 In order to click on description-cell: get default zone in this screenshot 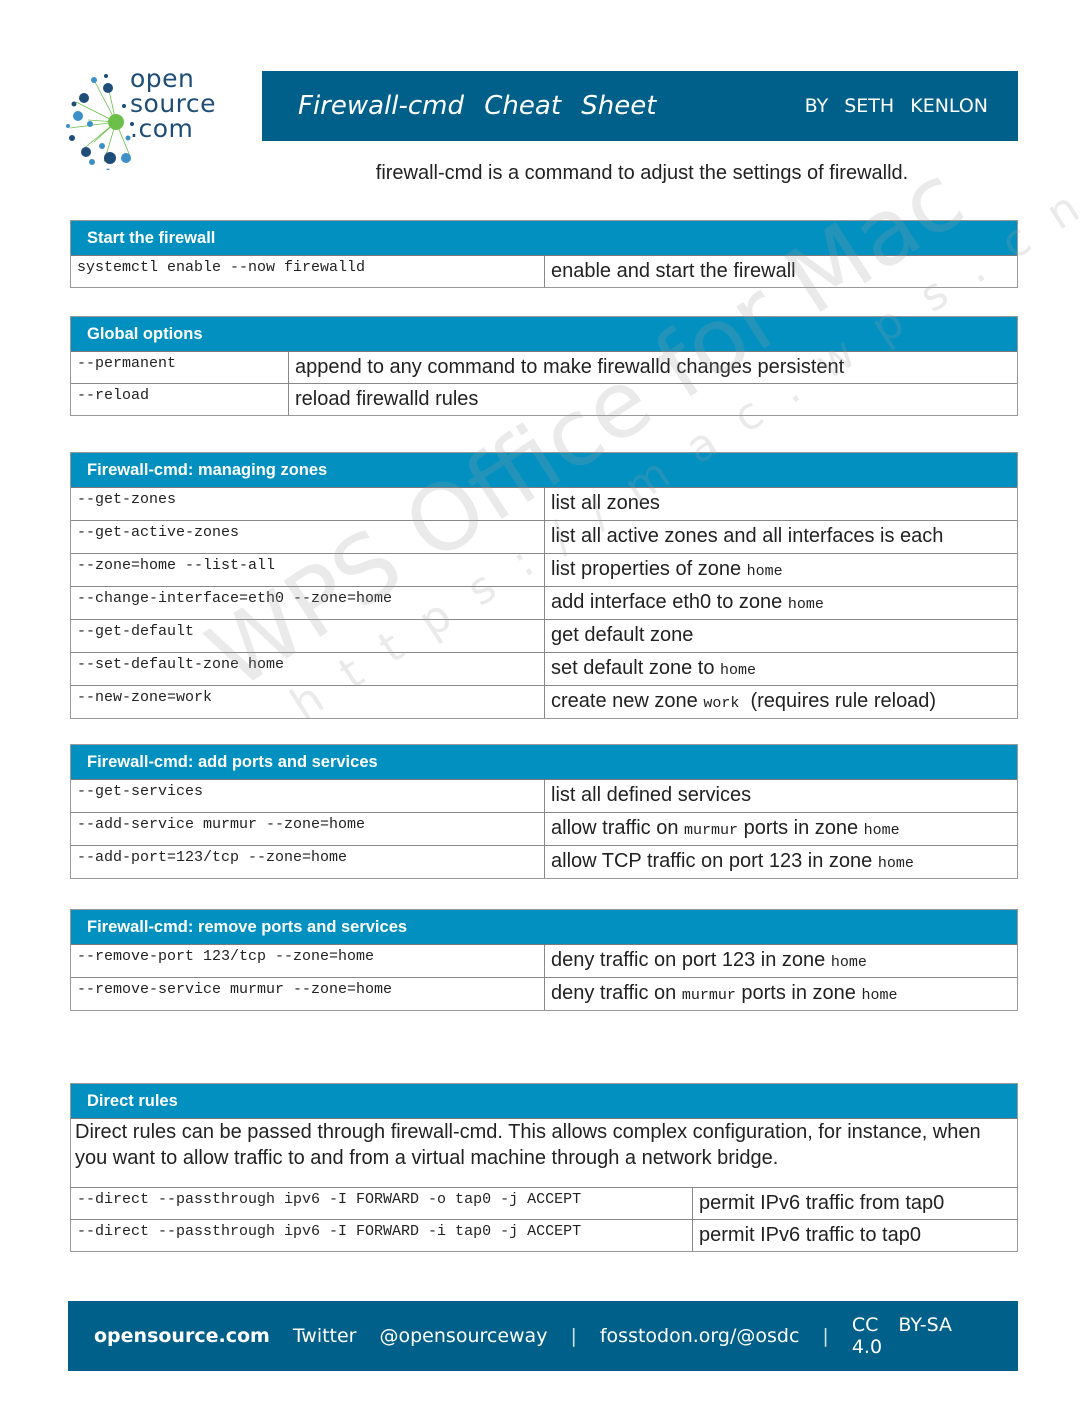, I will do `click(781, 636)`.